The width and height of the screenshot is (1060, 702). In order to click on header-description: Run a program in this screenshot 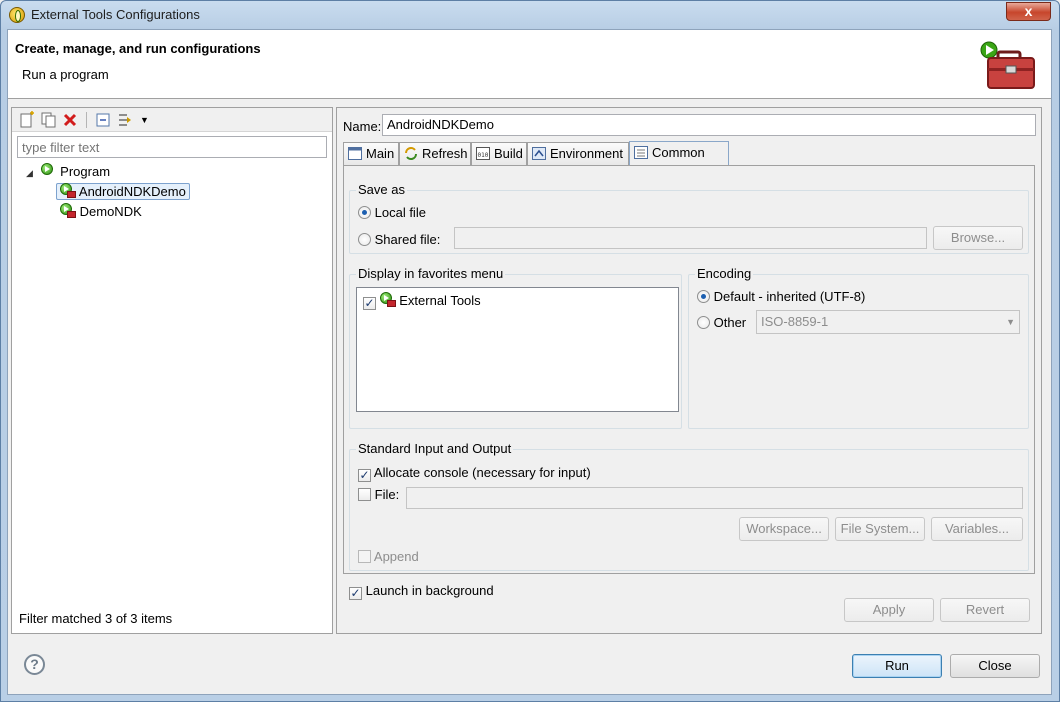, I will do `click(65, 74)`.